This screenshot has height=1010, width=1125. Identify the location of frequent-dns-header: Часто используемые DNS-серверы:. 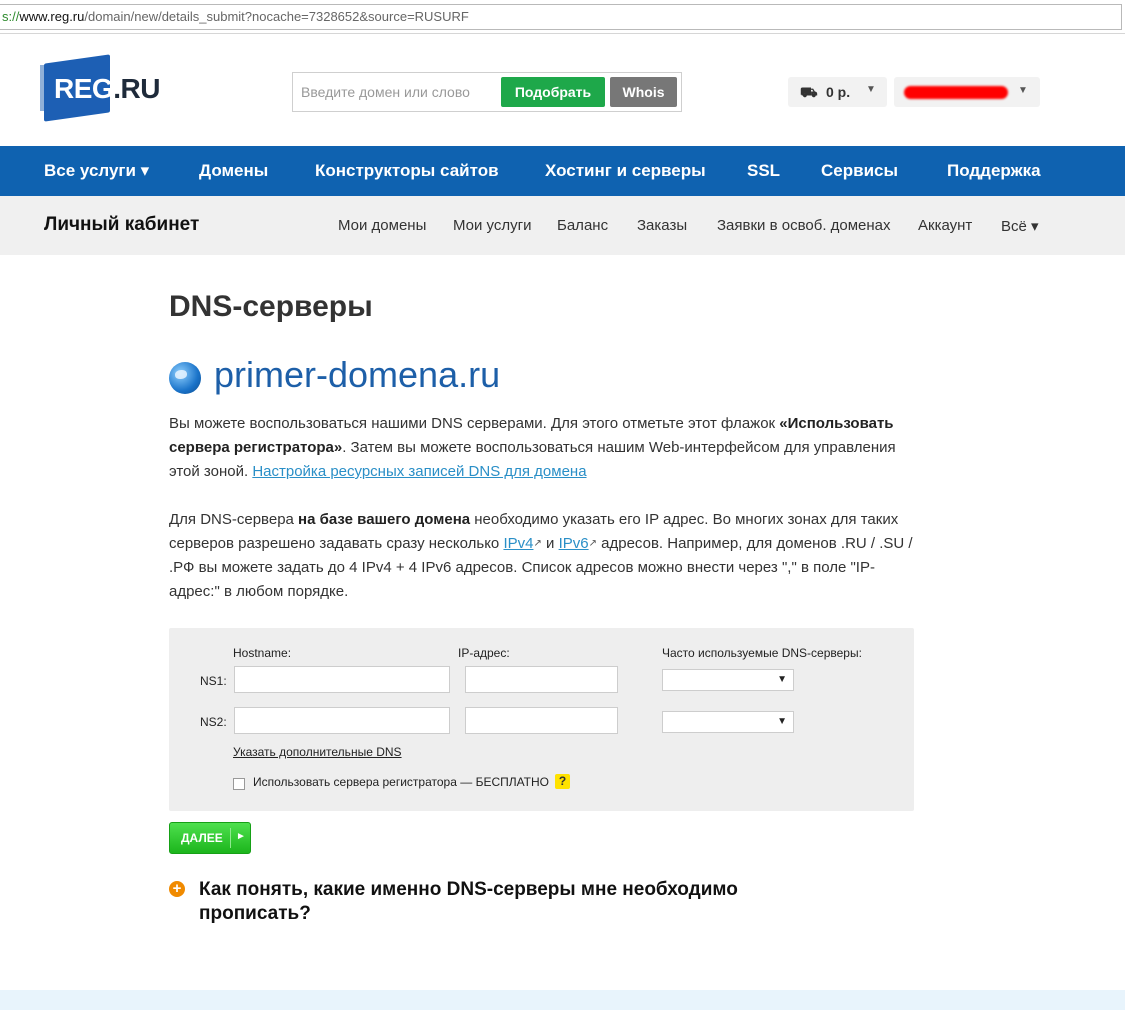
(762, 653).